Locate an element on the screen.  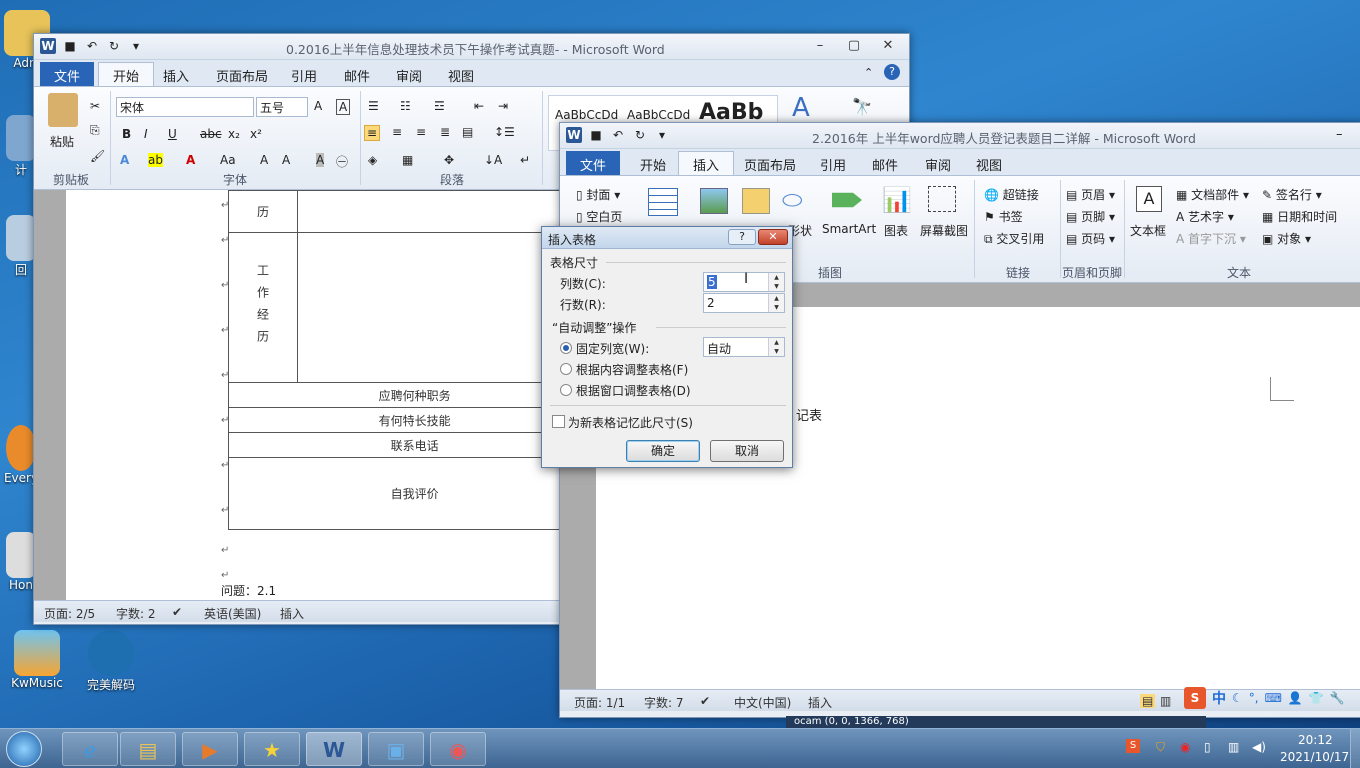
enclose-char-icon: ㊀ is located at coordinates (342, 161).